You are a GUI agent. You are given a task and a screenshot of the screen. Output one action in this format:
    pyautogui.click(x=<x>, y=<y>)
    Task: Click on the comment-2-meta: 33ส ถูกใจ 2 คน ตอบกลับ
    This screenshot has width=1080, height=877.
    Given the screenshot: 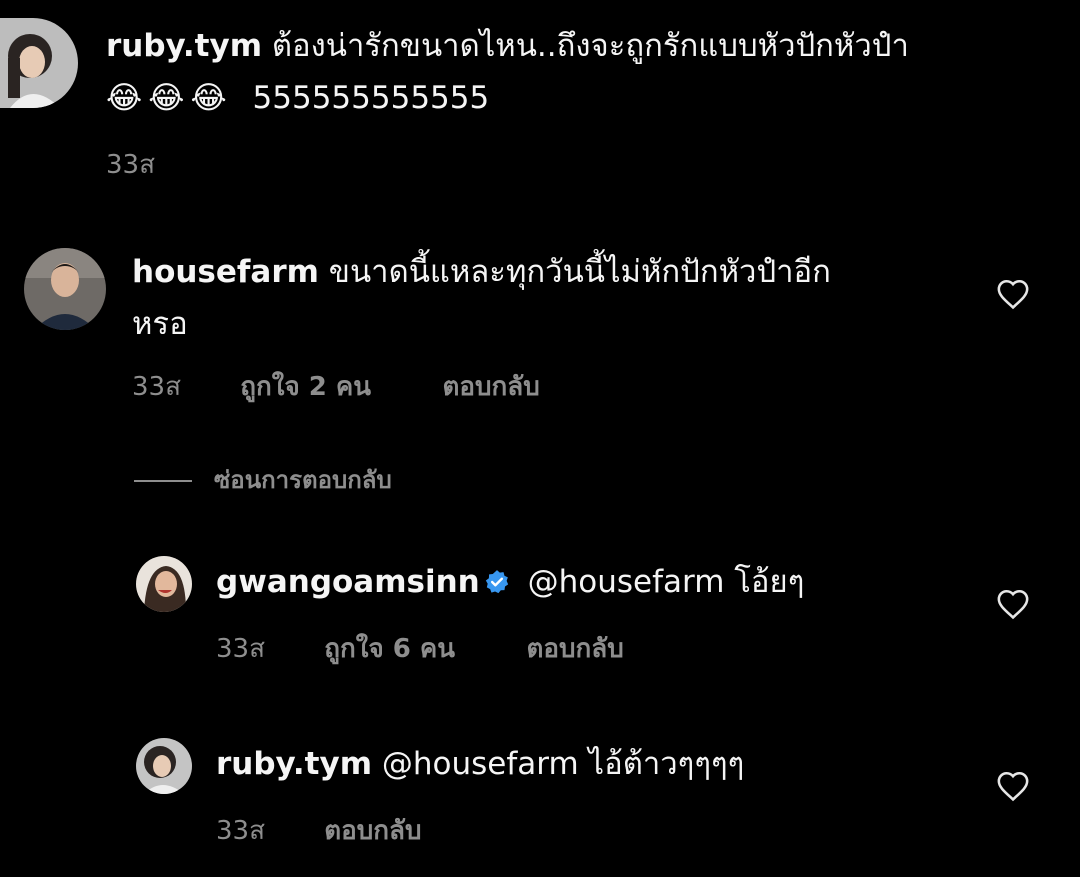 What is the action you would take?
    pyautogui.click(x=336, y=386)
    